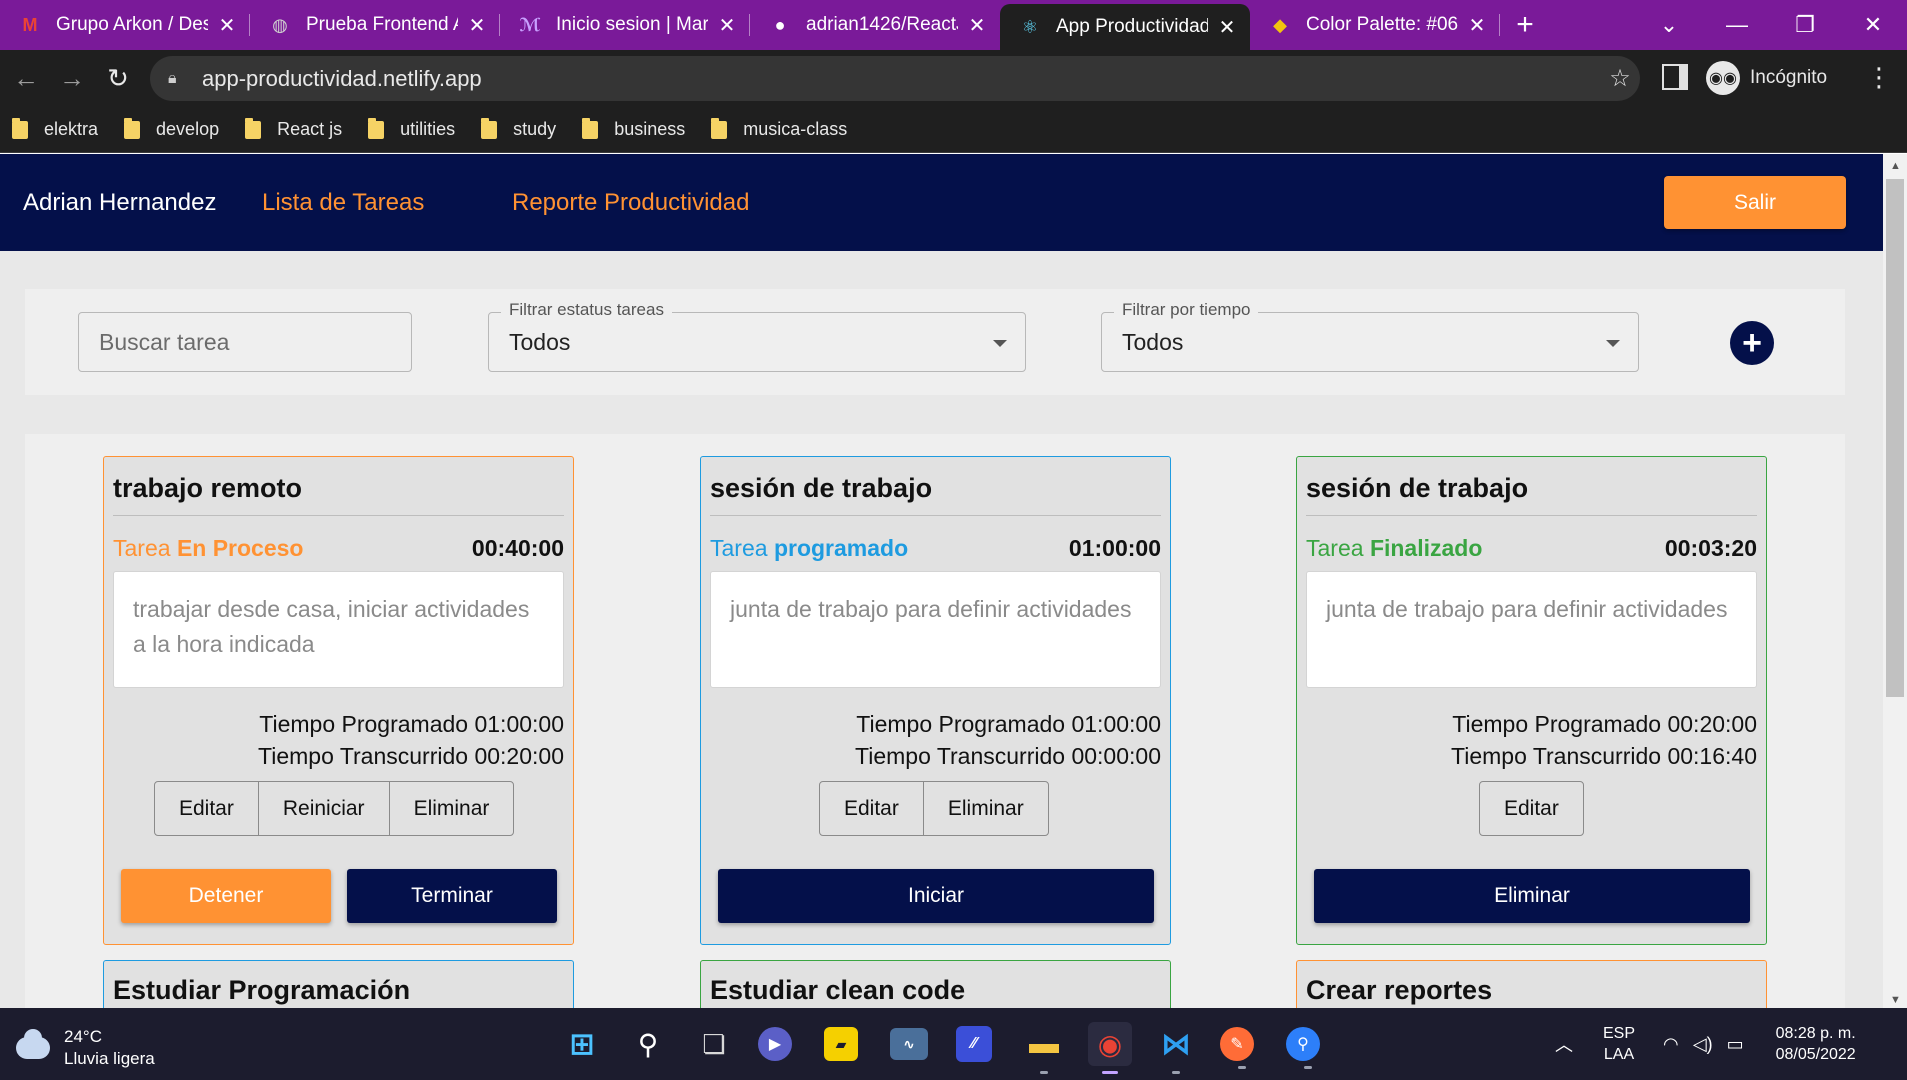 Image resolution: width=1907 pixels, height=1080 pixels. Describe the element at coordinates (1186, 310) in the screenshot. I see `time-filter-label: Filtrar por tiempo` at that location.